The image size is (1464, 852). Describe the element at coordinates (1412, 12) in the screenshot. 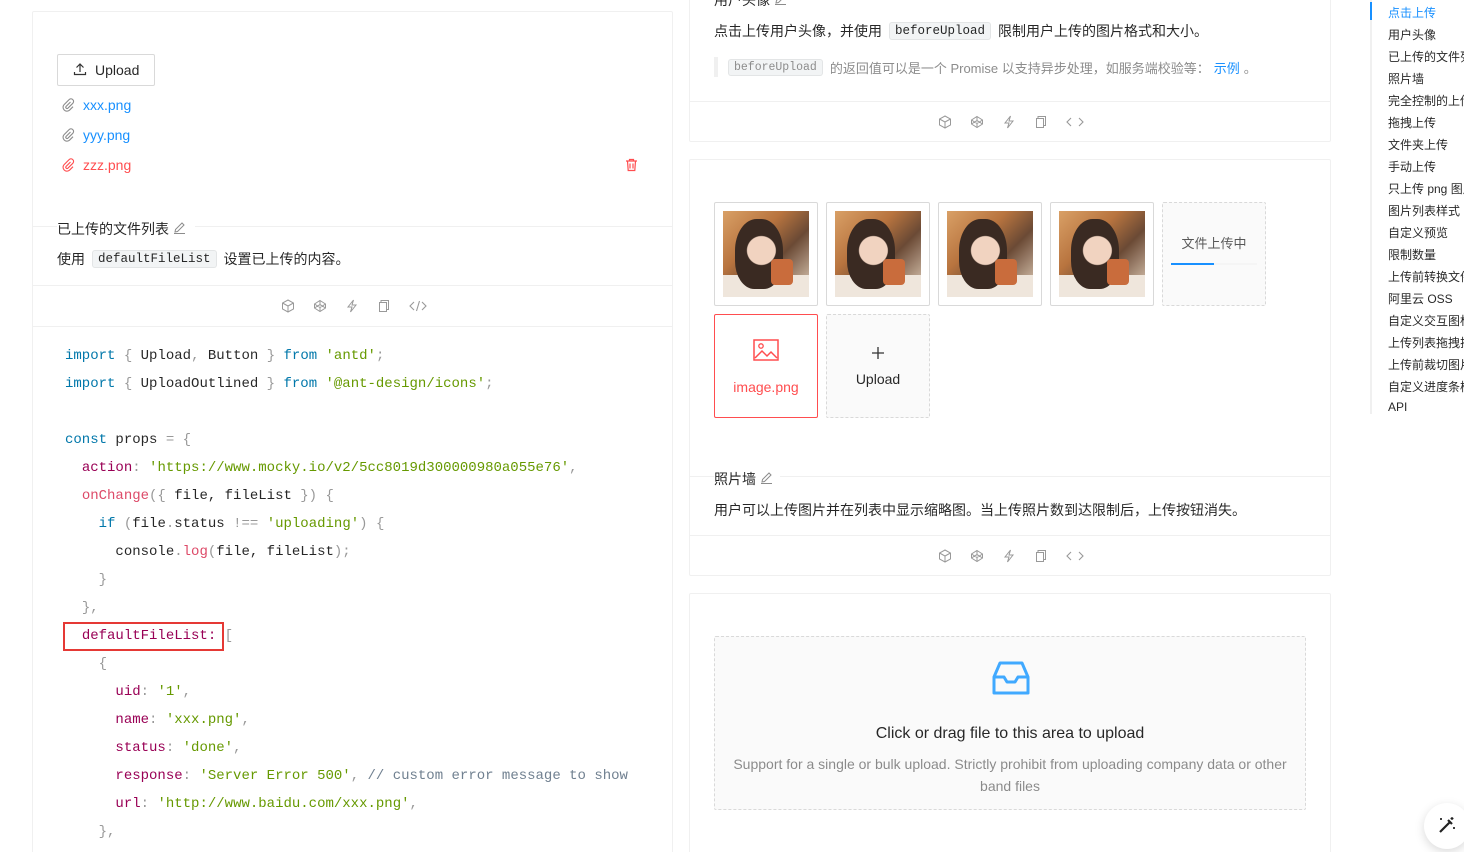

I see `anchor-link: 点击上传` at that location.